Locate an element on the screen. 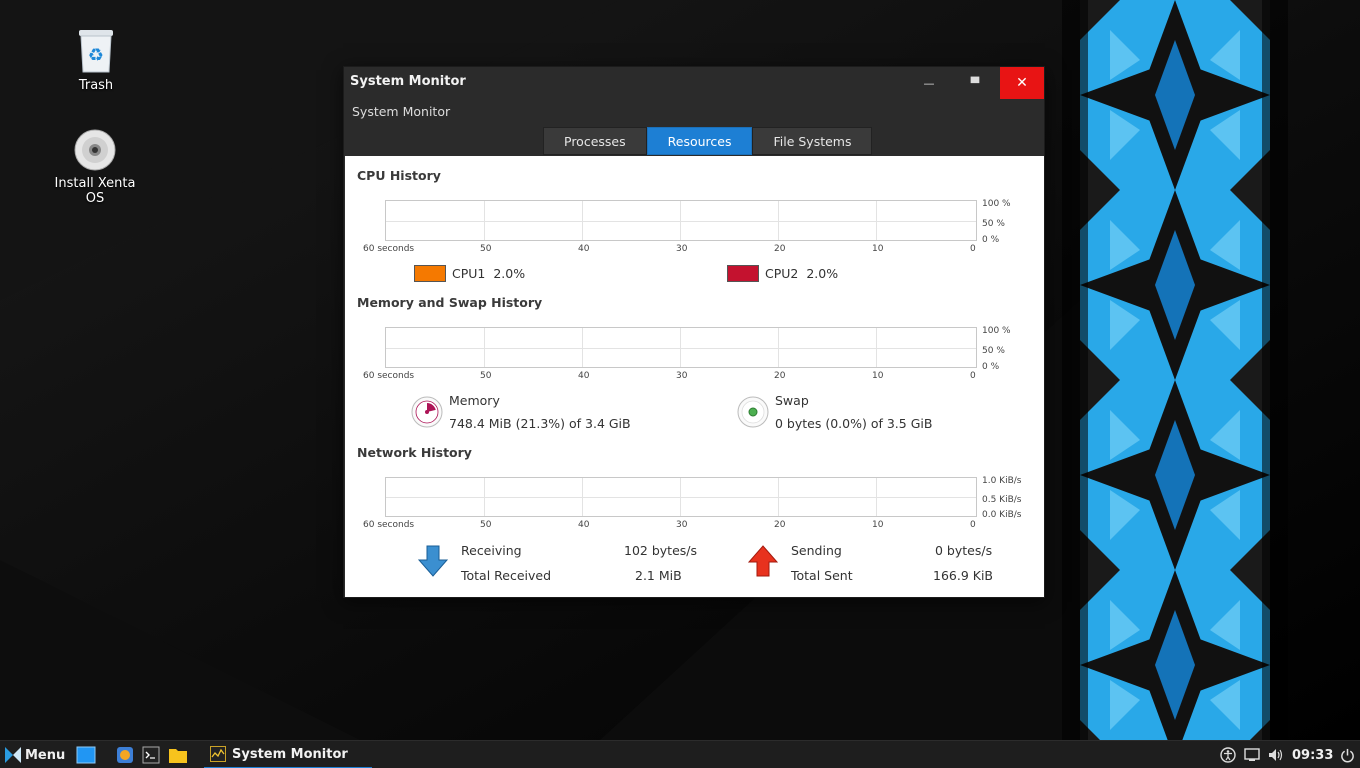  minimize-icon: — is located at coordinates (929, 83).